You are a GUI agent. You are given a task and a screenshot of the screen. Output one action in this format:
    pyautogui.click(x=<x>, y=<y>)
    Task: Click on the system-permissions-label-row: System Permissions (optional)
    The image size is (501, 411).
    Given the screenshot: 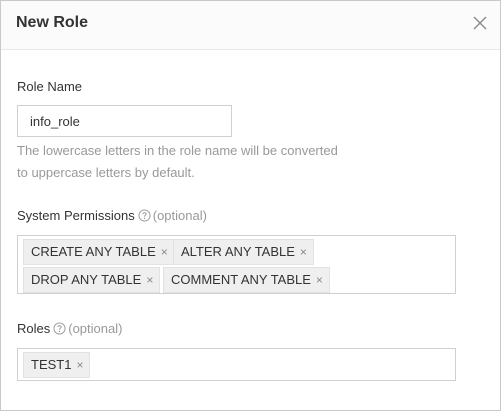 What is the action you would take?
    pyautogui.click(x=112, y=215)
    